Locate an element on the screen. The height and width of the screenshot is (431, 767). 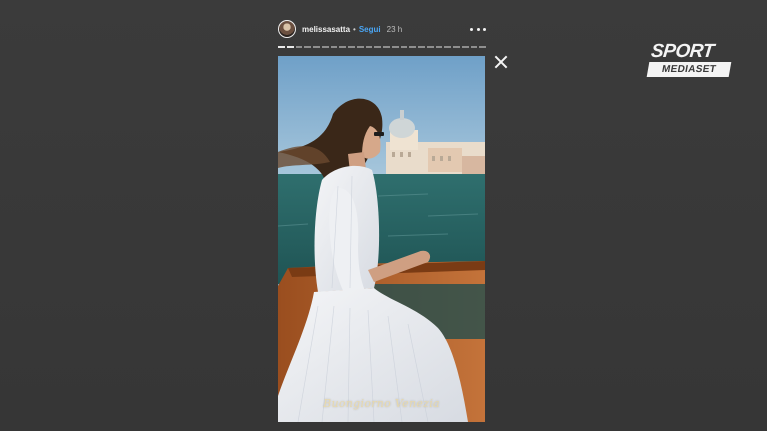
logo-mediaset-text: MEDIASET is located at coordinates (689, 69).